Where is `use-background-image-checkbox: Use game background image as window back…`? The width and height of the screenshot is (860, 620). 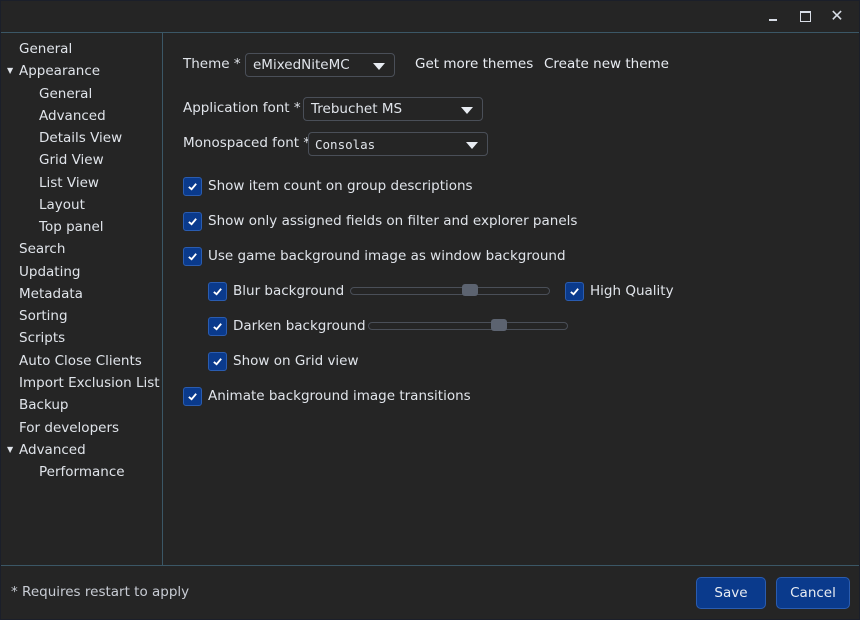 use-background-image-checkbox: Use game background image as window back… is located at coordinates (374, 256).